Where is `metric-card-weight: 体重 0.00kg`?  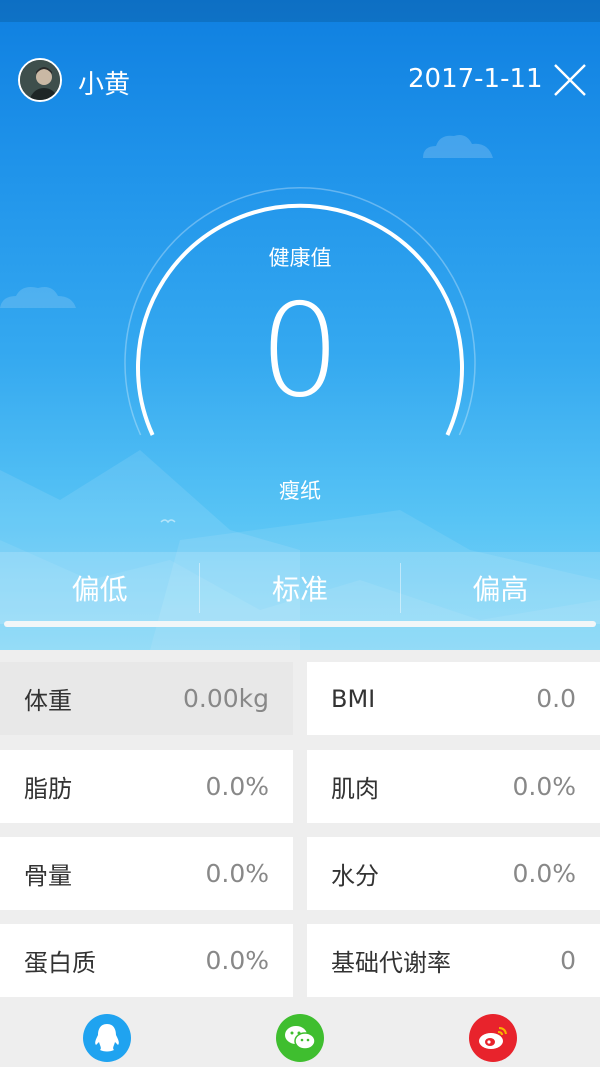 metric-card-weight: 体重 0.00kg is located at coordinates (146, 698).